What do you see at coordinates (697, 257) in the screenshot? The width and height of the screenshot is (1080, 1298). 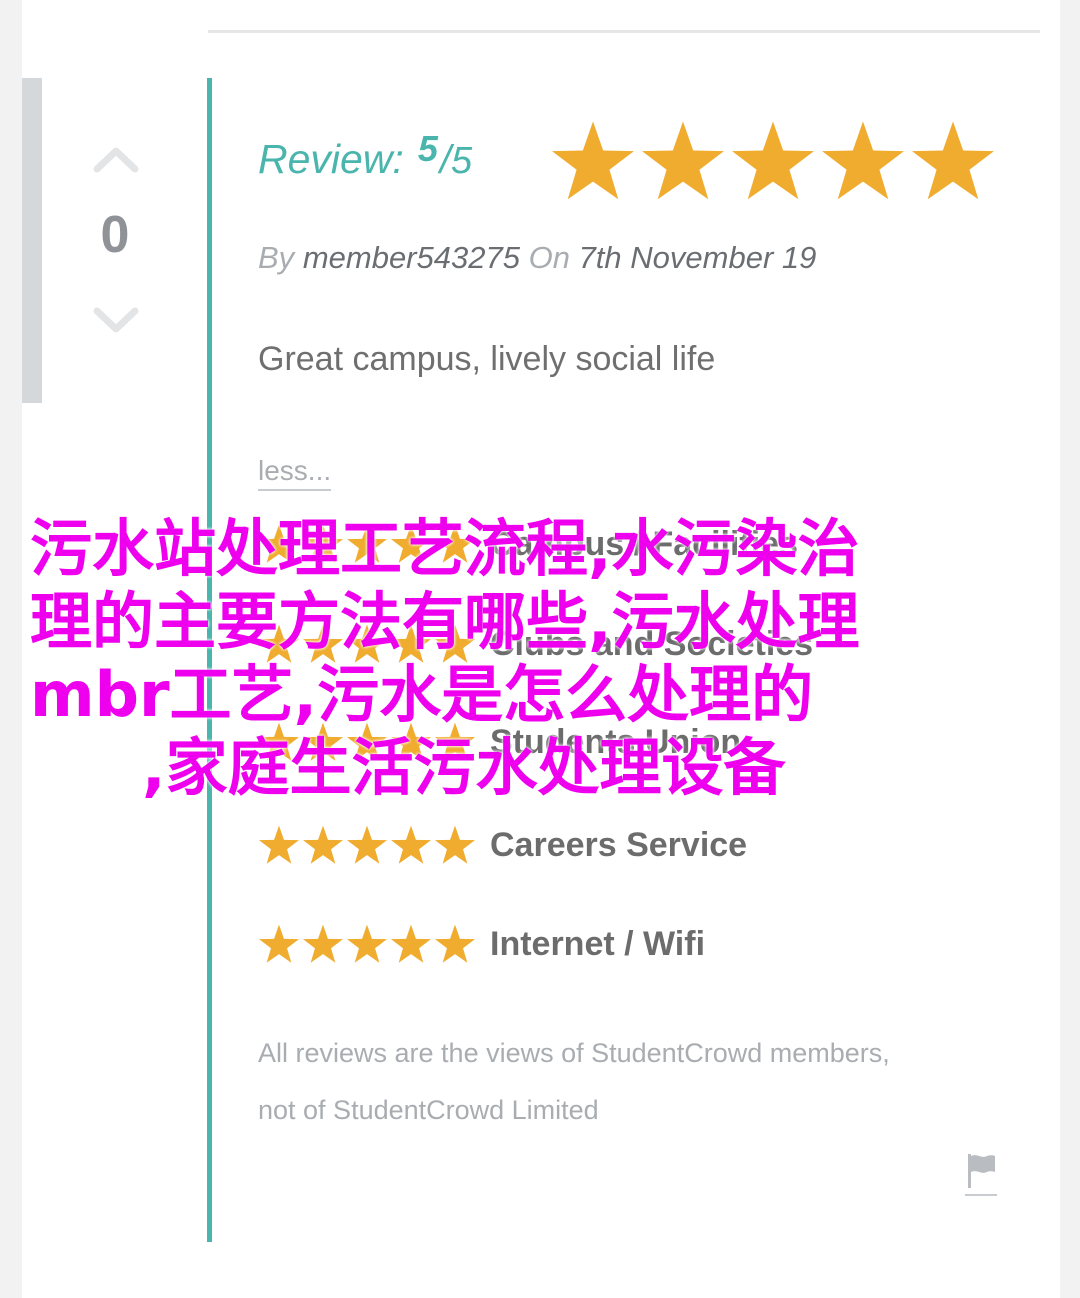 I see `review-date: 7th November 19` at bounding box center [697, 257].